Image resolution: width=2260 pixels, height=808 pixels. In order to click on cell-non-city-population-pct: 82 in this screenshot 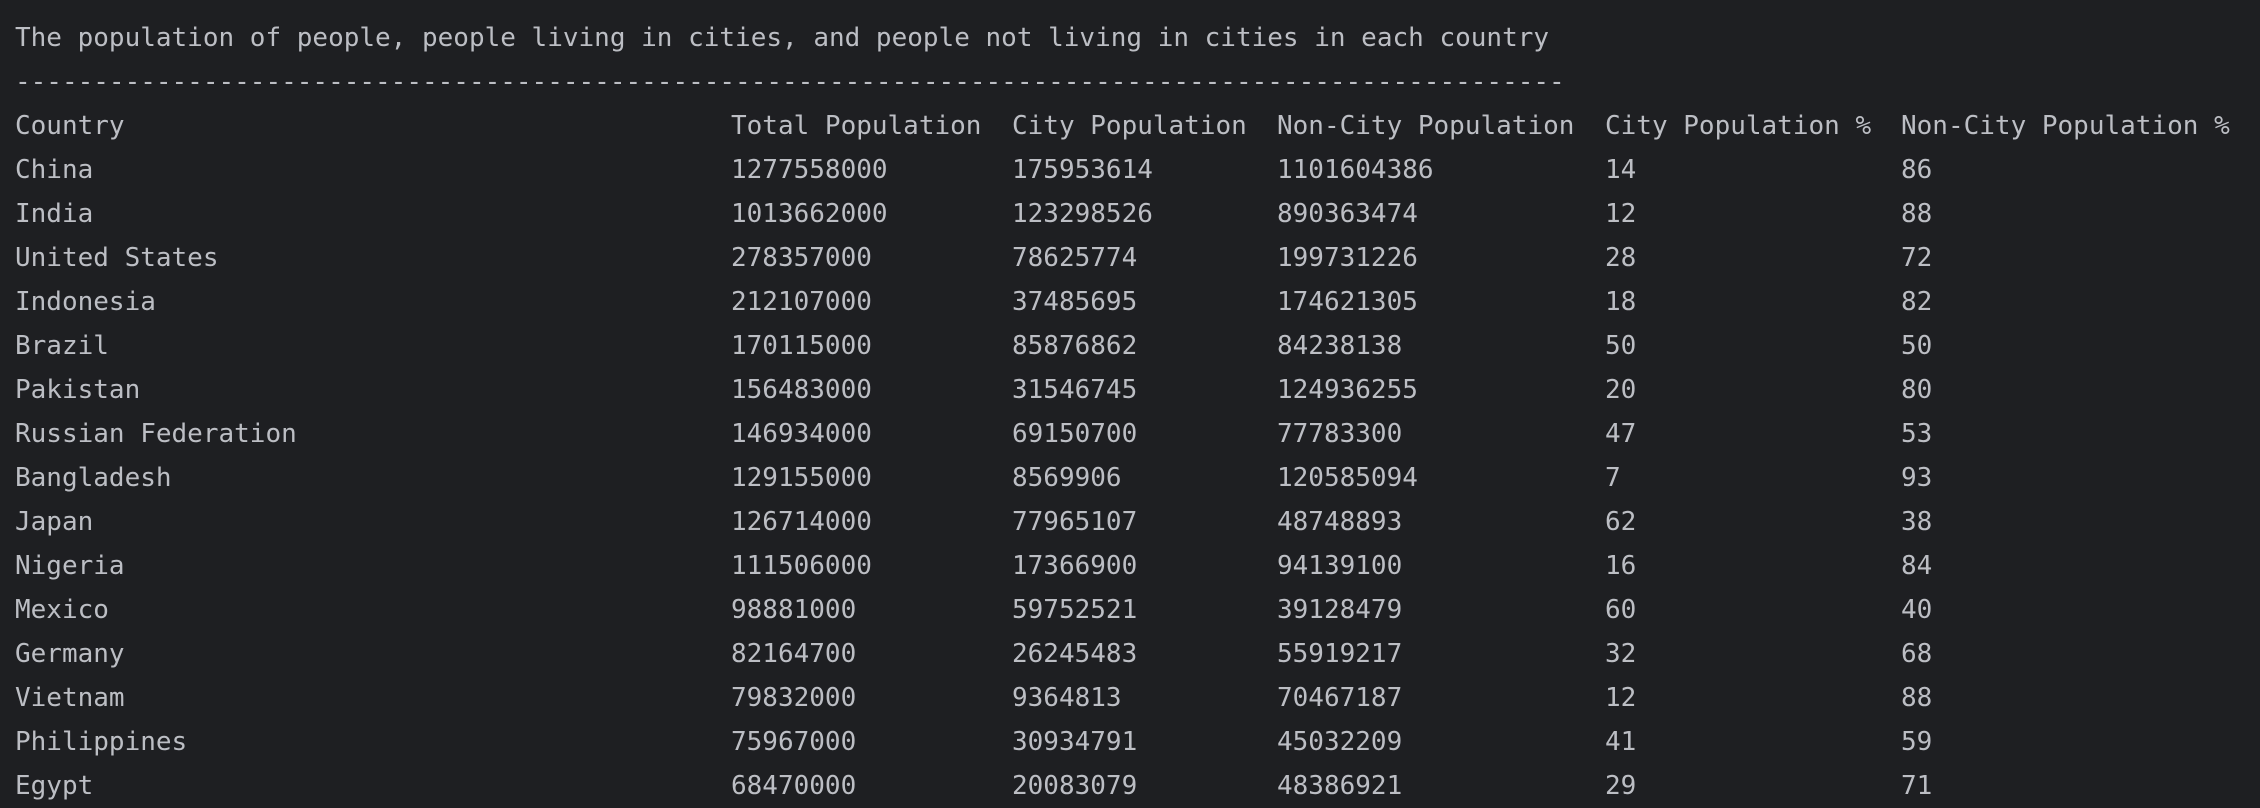, I will do `click(1917, 302)`.